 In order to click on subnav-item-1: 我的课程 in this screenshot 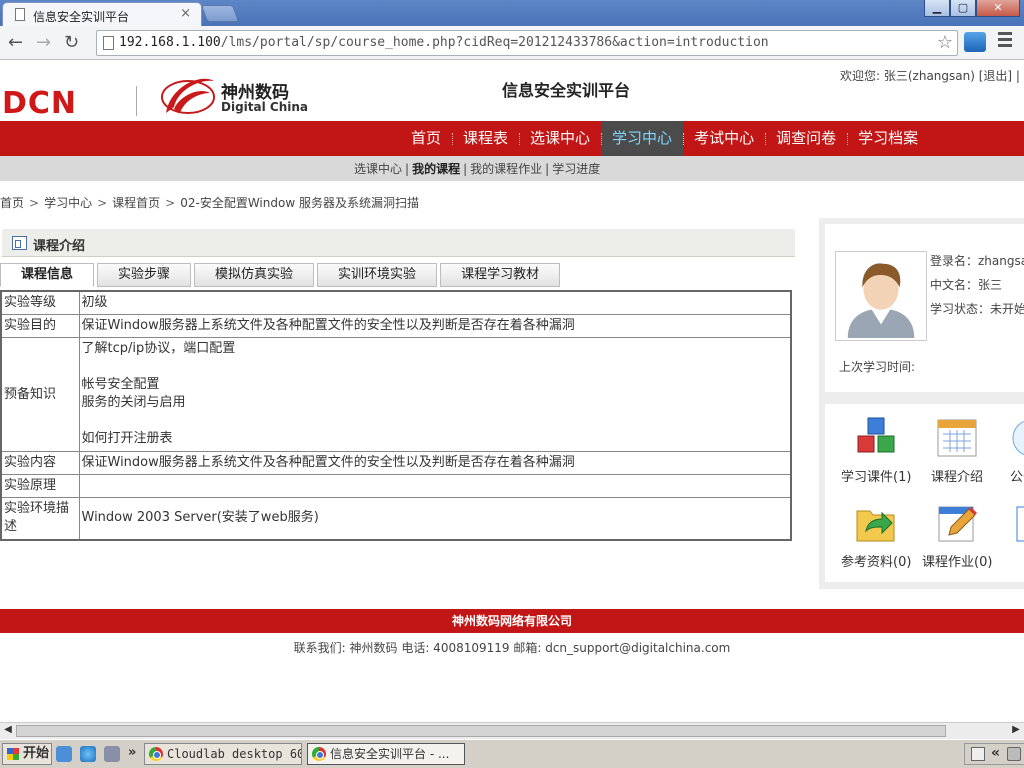, I will do `click(436, 169)`.